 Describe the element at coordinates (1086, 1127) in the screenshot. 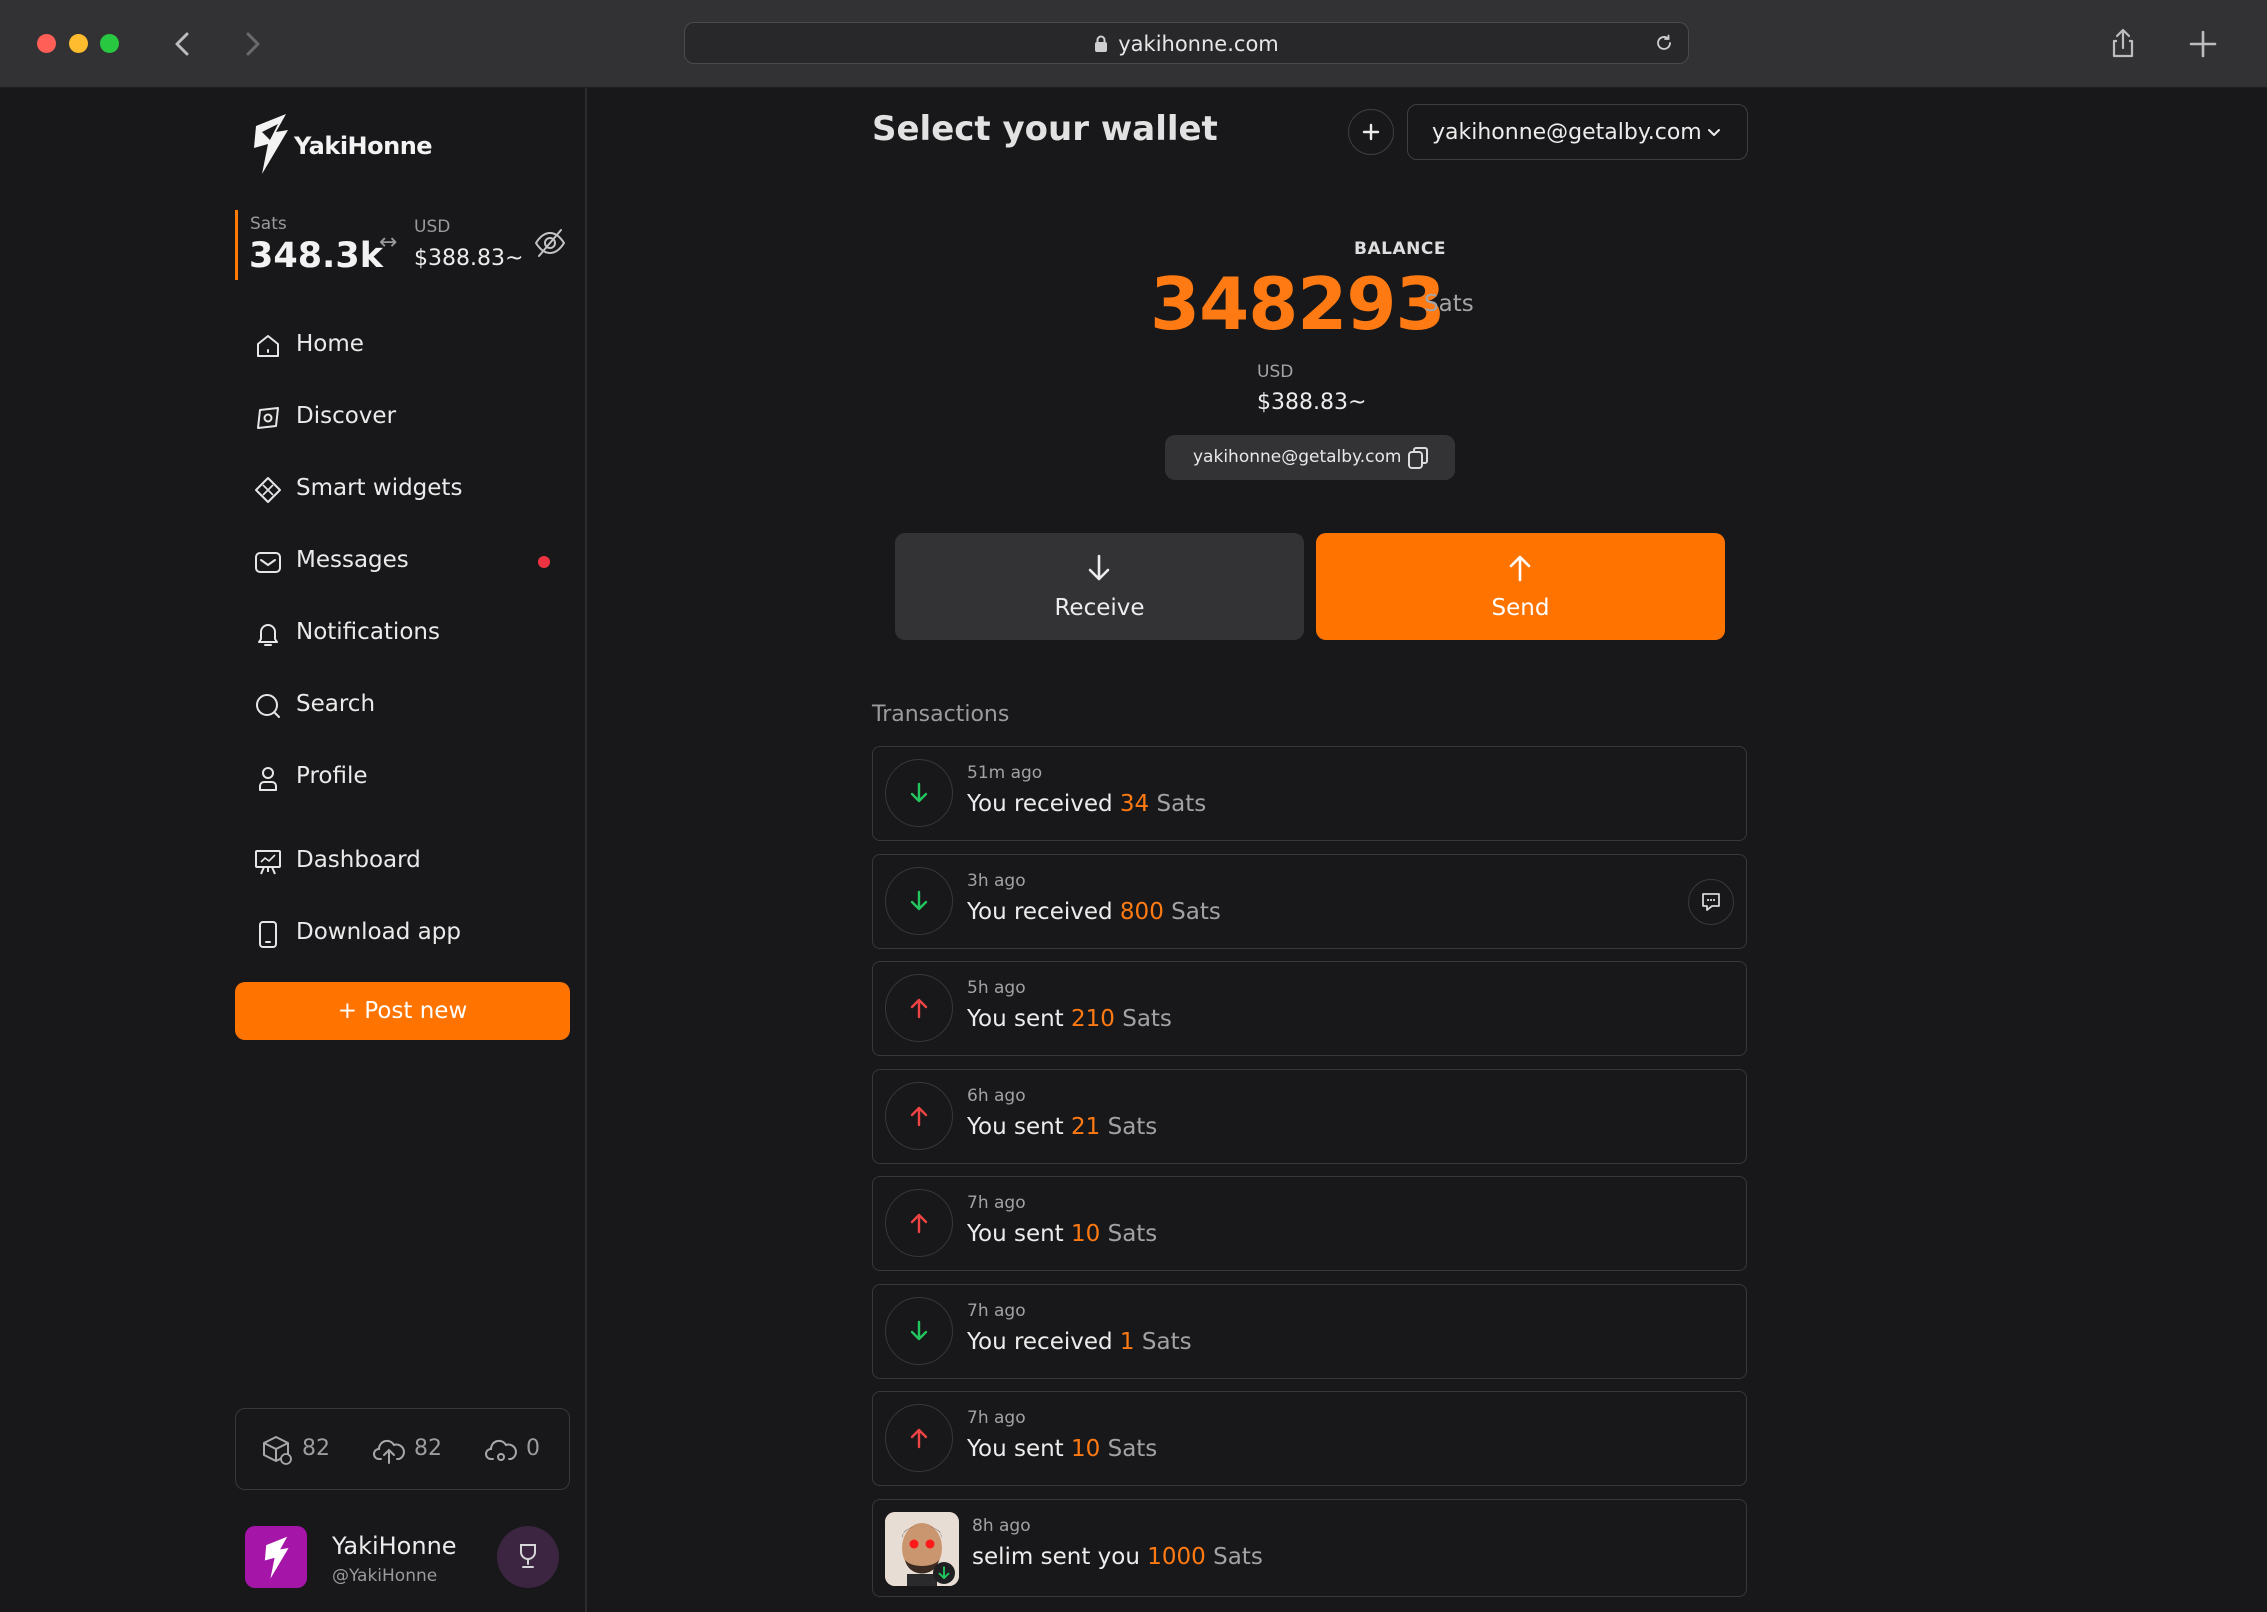

I see `transaction-amount: 21` at that location.